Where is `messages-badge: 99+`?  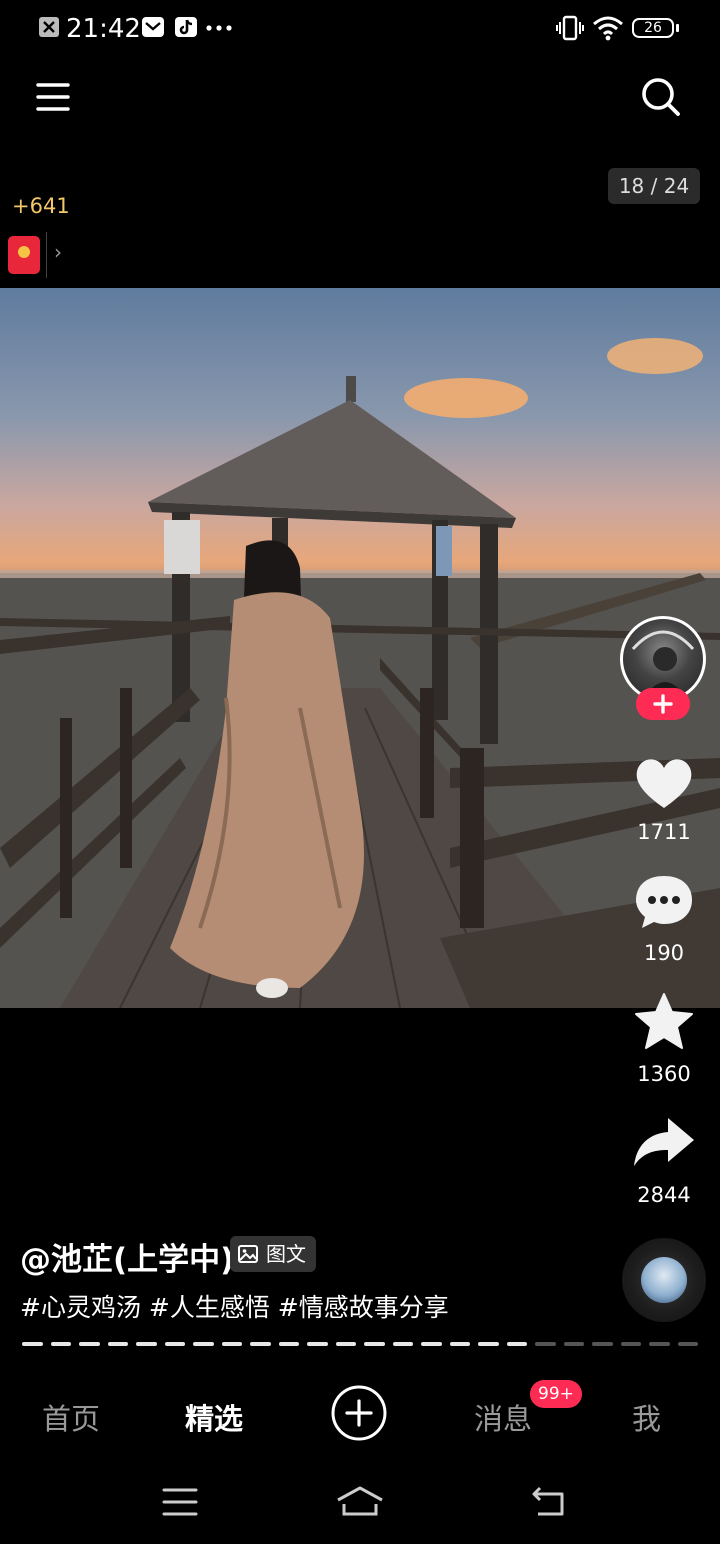
messages-badge: 99+ is located at coordinates (556, 1394).